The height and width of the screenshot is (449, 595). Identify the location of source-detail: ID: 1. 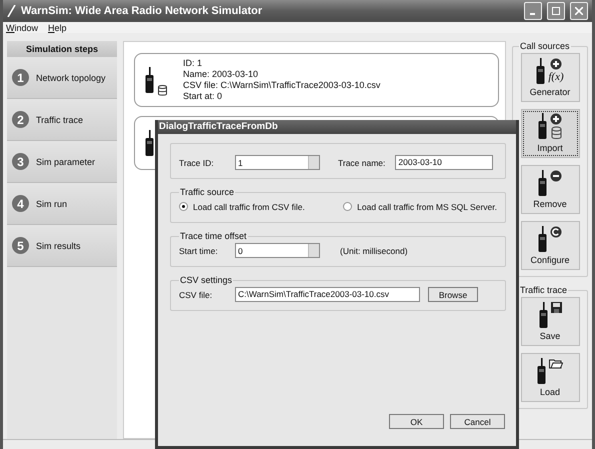
(193, 63).